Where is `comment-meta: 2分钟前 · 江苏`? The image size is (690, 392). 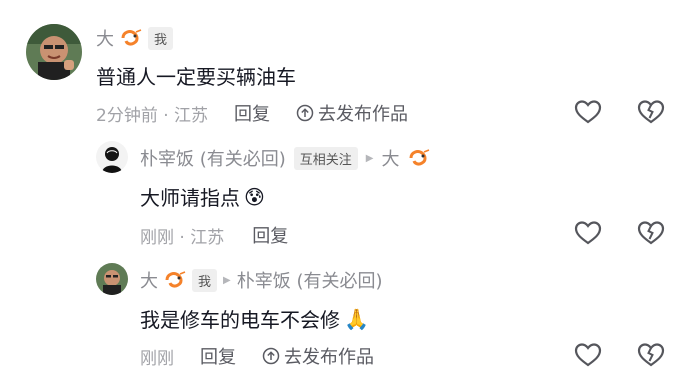
comment-meta: 2分钟前 · 江苏 is located at coordinates (152, 115).